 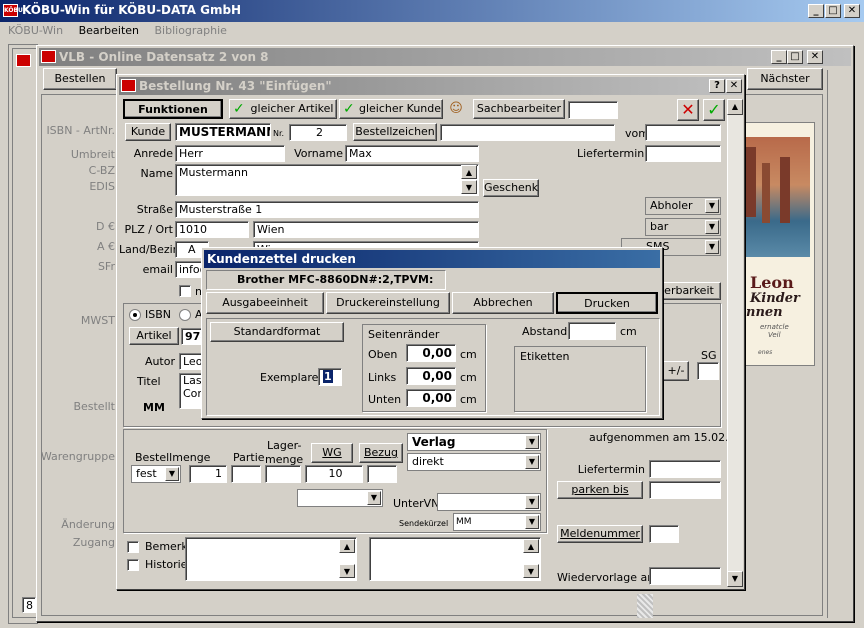 I want to click on cover-title1: Leon, so click(x=772, y=282).